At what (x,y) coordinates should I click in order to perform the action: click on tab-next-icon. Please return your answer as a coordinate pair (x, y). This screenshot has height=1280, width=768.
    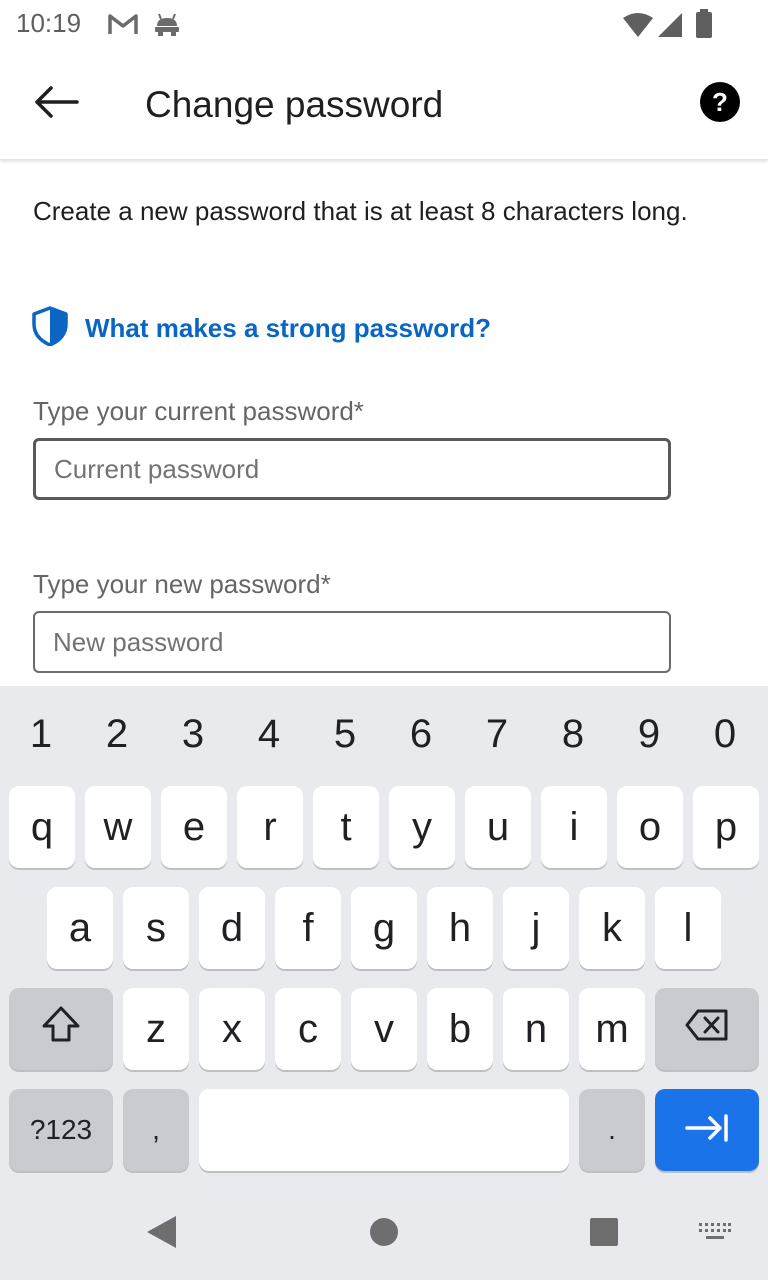
    Looking at the image, I should click on (707, 1130).